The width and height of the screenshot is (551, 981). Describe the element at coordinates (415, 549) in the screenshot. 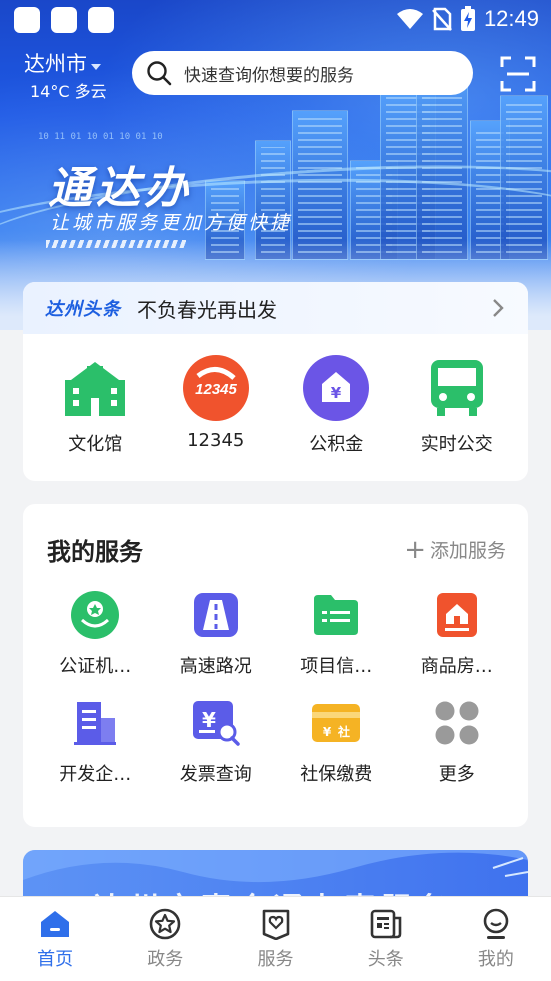

I see `plus-icon: +` at that location.